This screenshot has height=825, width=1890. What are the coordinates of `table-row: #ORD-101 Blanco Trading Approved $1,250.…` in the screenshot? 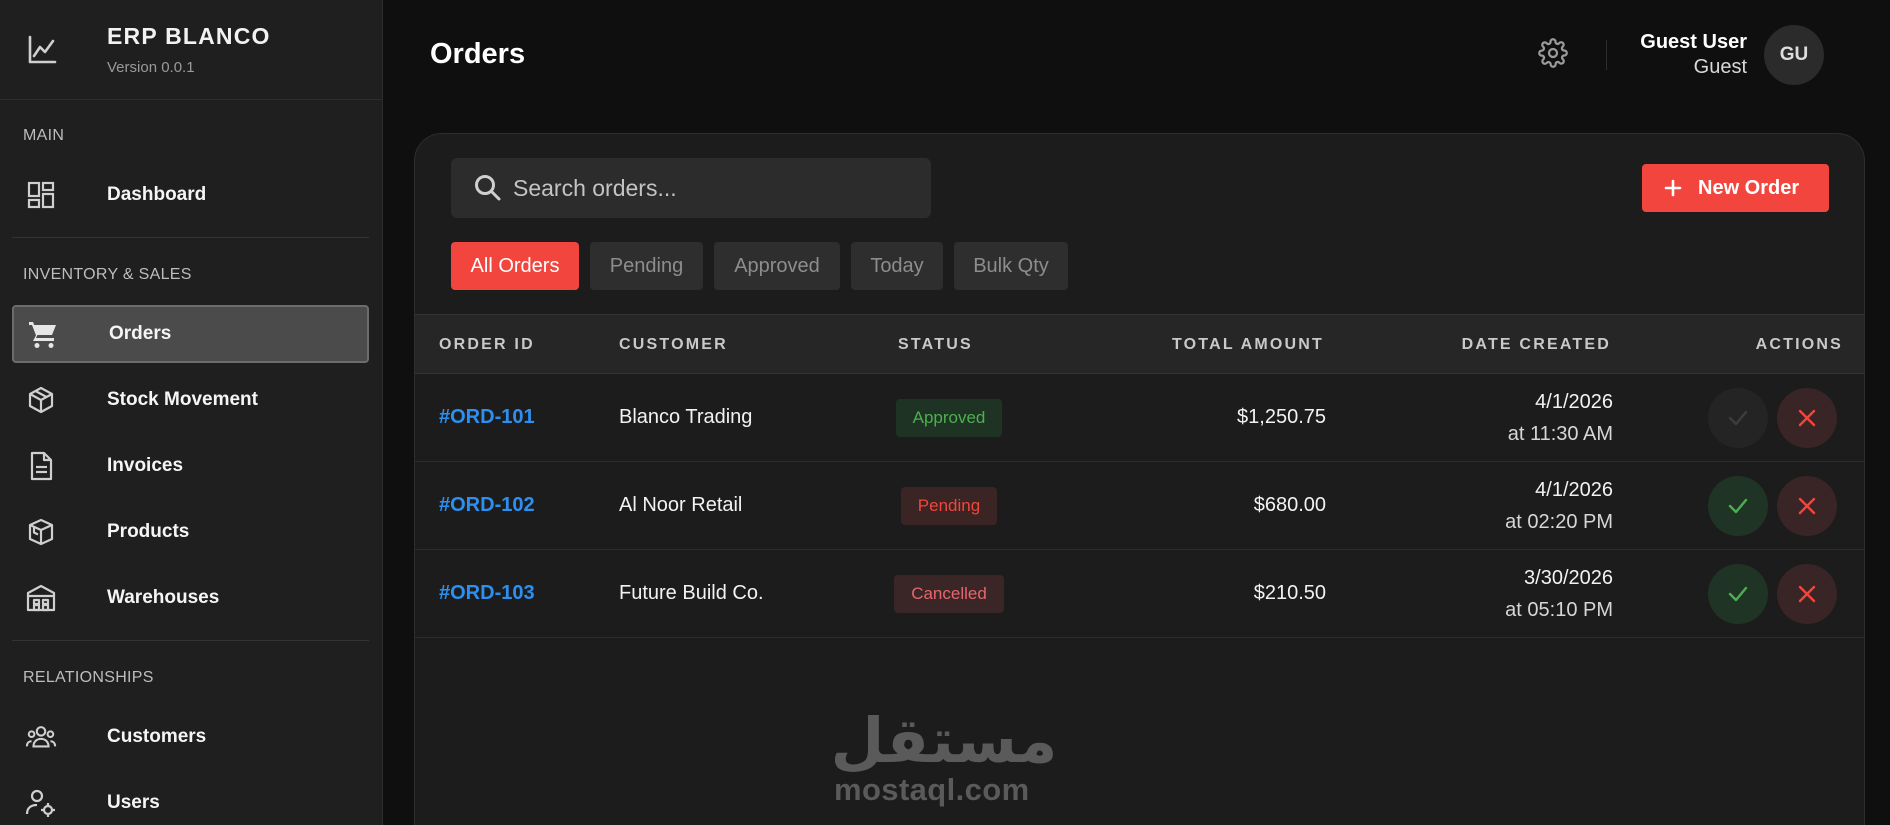 It's located at (1139, 418).